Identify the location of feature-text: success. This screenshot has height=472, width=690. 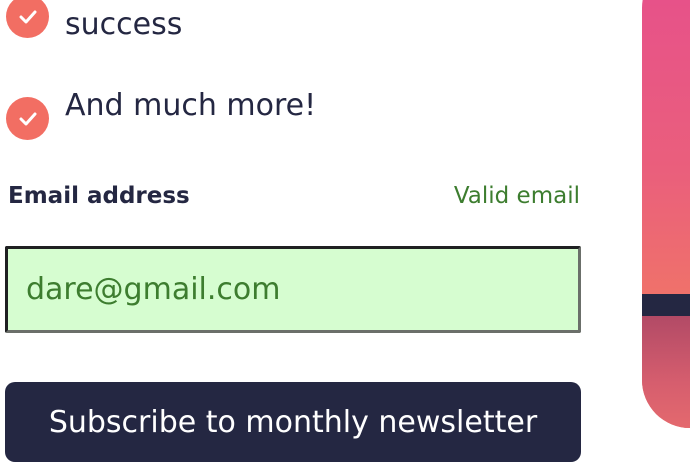
(124, 24).